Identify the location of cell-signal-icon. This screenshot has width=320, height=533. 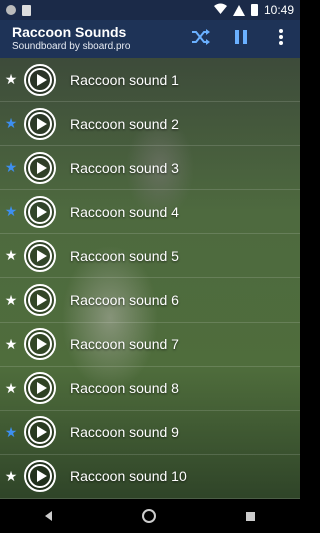
(238, 10).